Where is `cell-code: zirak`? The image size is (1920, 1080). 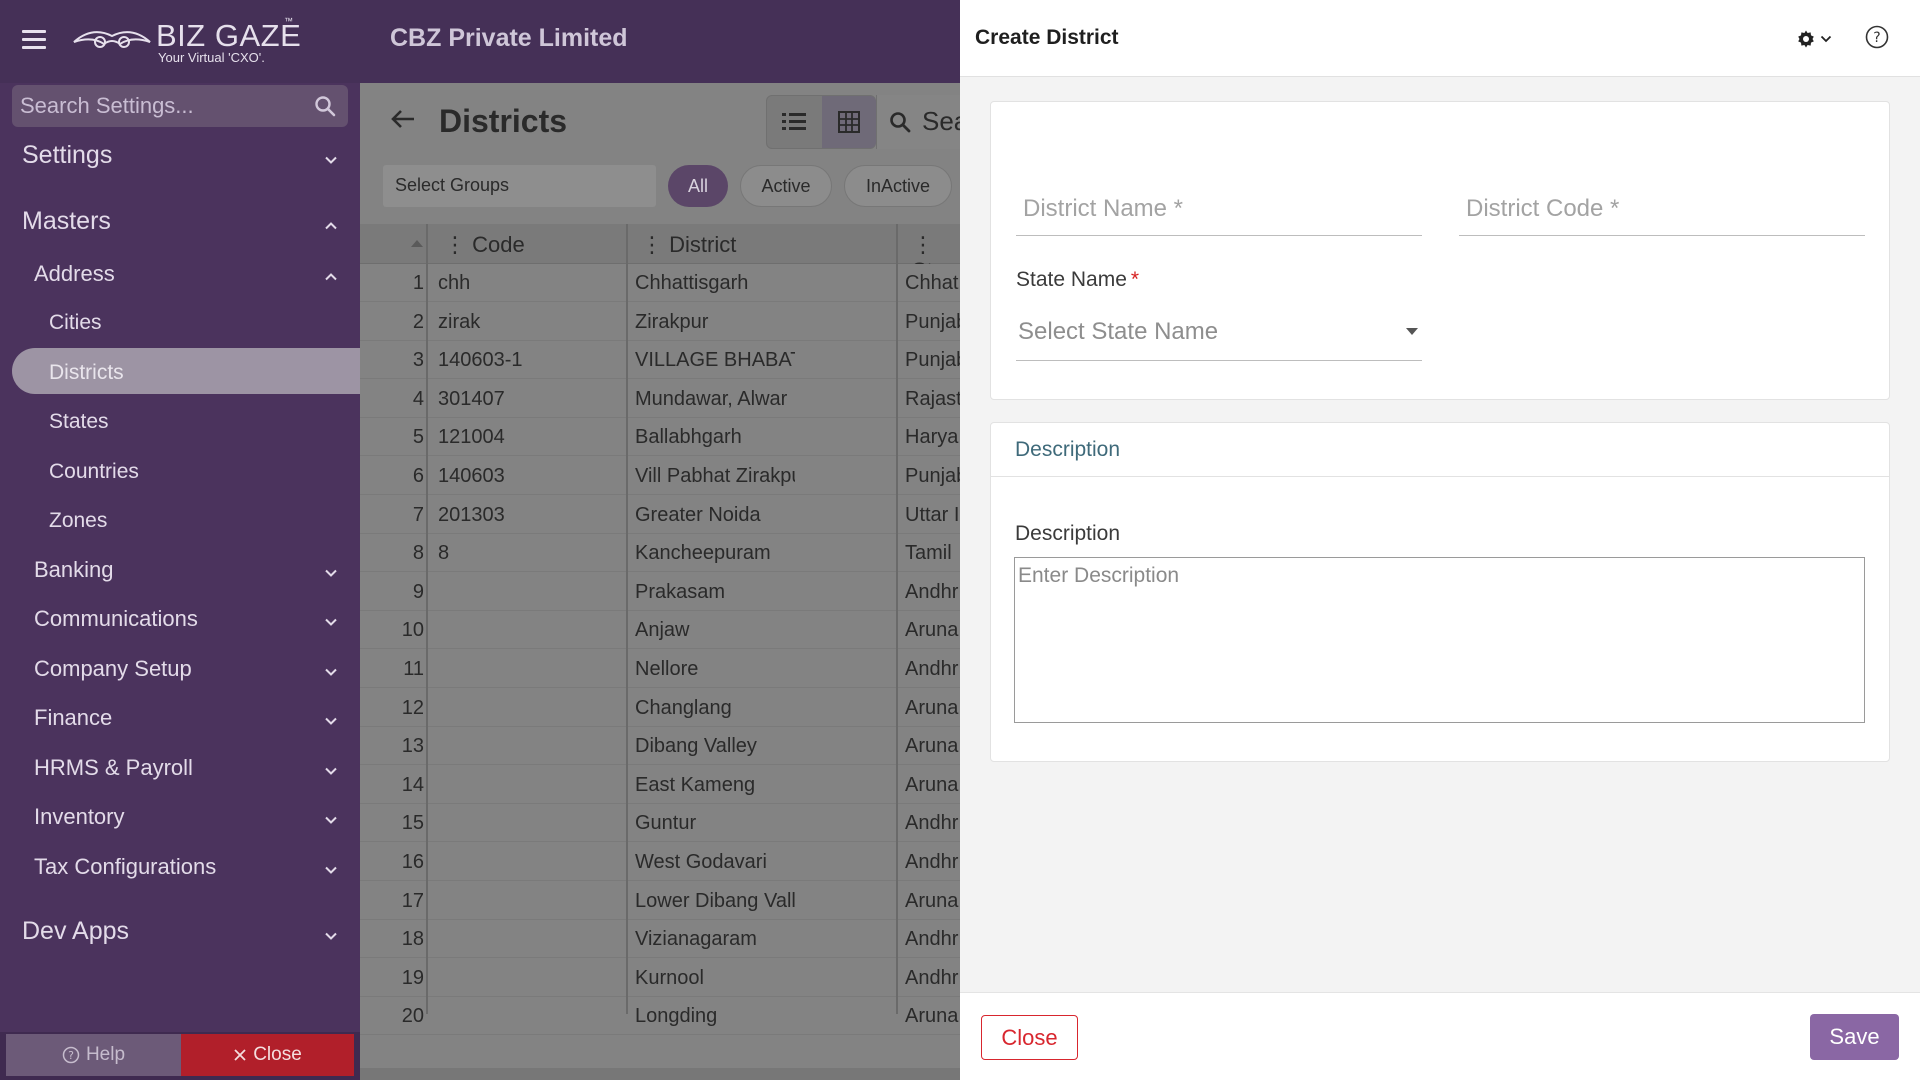
cell-code: zirak is located at coordinates (459, 321).